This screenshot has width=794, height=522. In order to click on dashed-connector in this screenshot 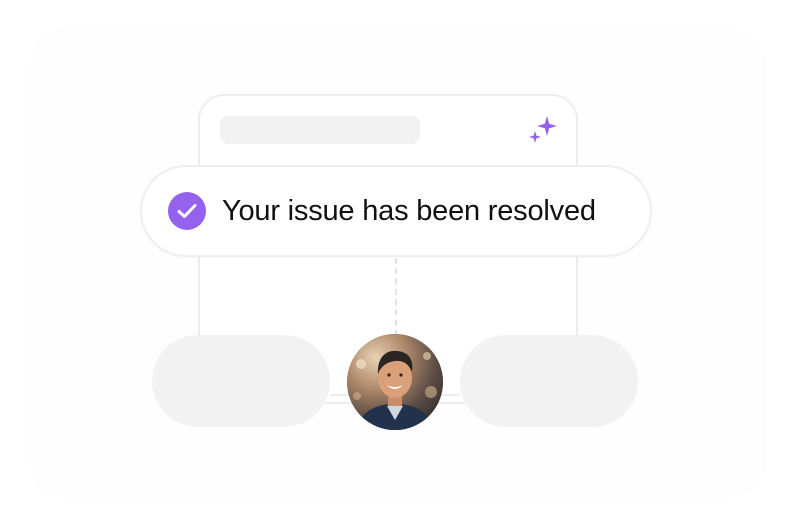, I will do `click(396, 297)`.